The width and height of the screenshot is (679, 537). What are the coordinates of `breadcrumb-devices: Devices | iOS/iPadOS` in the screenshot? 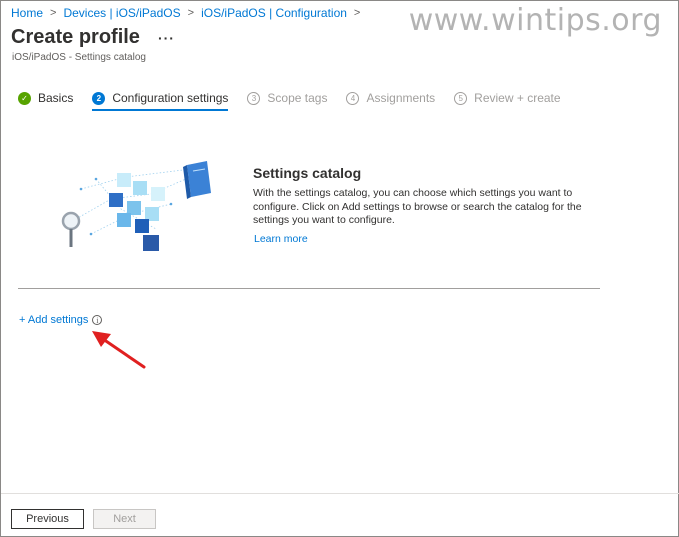 It's located at (121, 13).